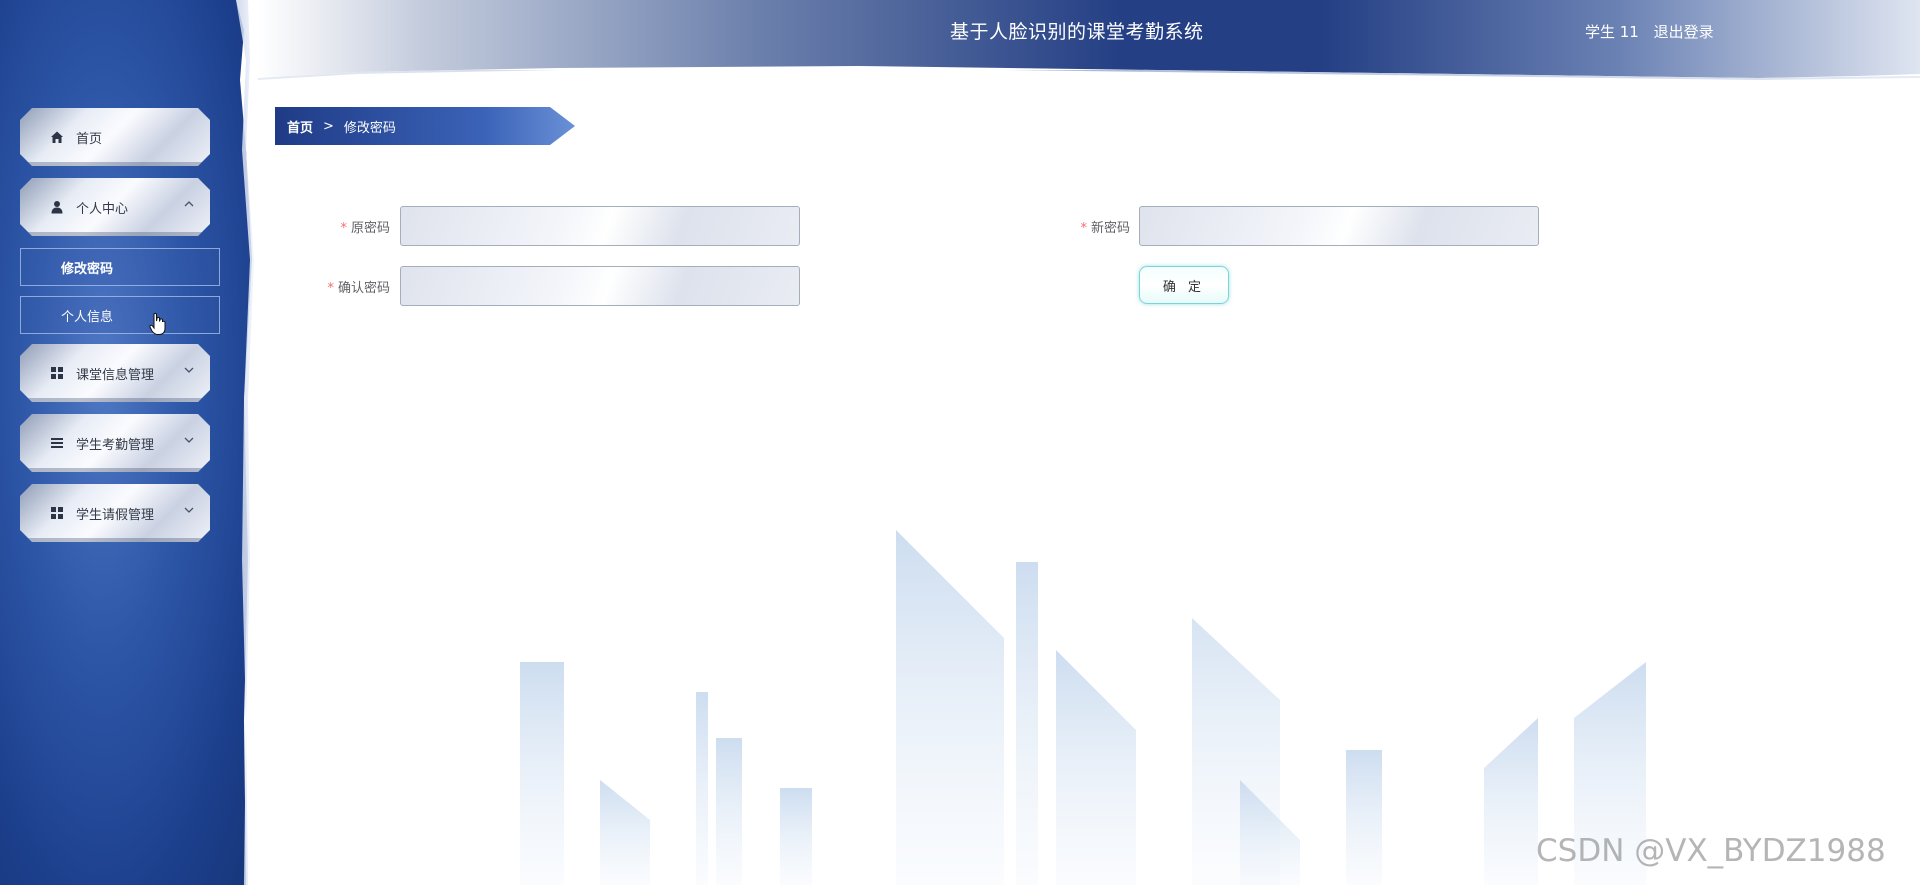  Describe the element at coordinates (57, 137) in the screenshot. I see `home-icon` at that location.